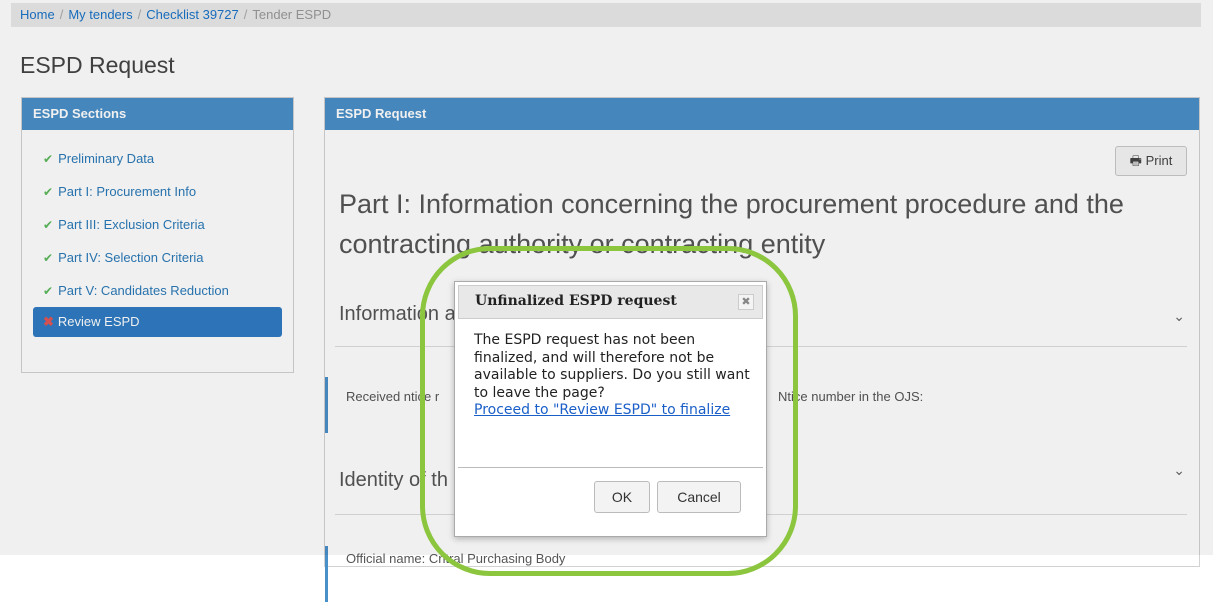 This screenshot has height=602, width=1213. What do you see at coordinates (746, 302) in the screenshot?
I see `close-icon: ✖` at bounding box center [746, 302].